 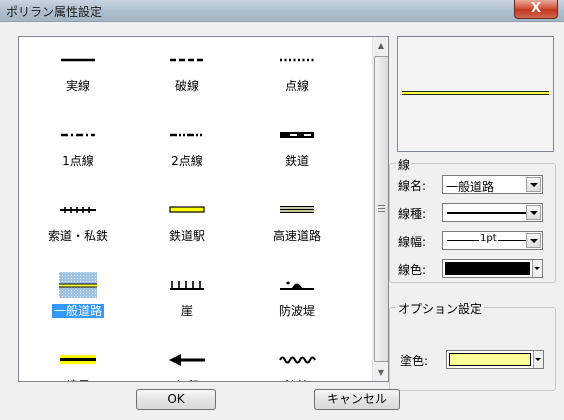 I want to click on window-title: ポリラン属性設定, so click(x=54, y=12).